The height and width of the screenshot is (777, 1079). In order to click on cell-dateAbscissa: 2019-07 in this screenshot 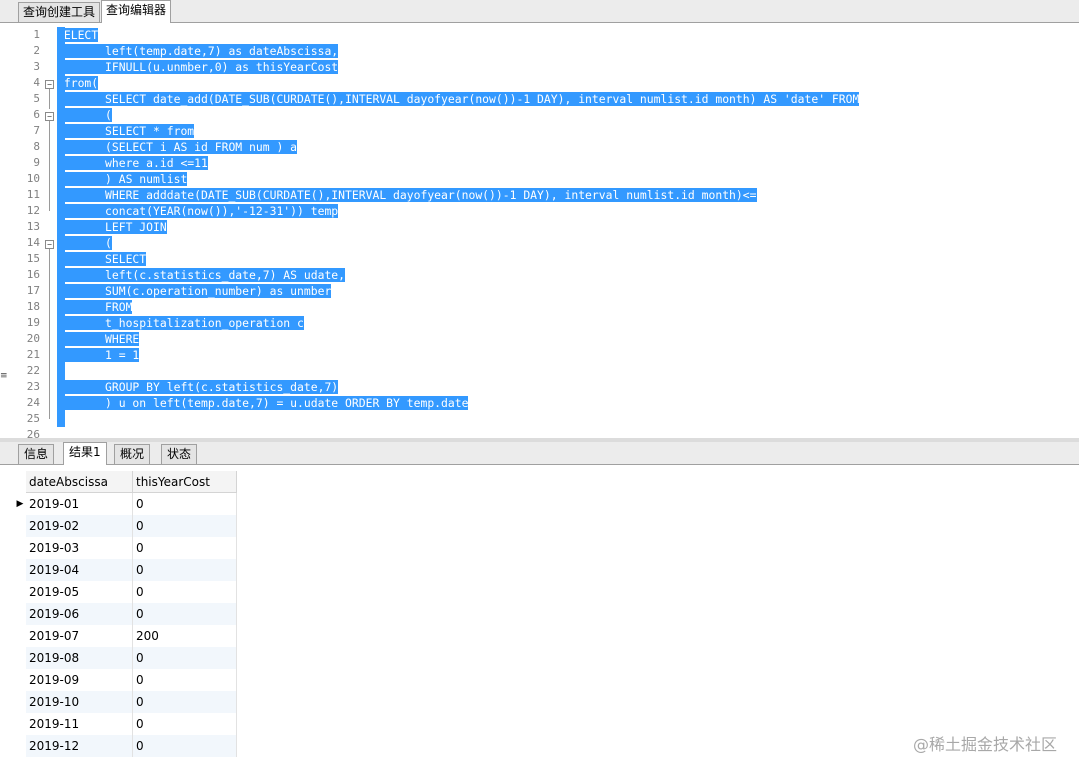, I will do `click(79, 636)`.